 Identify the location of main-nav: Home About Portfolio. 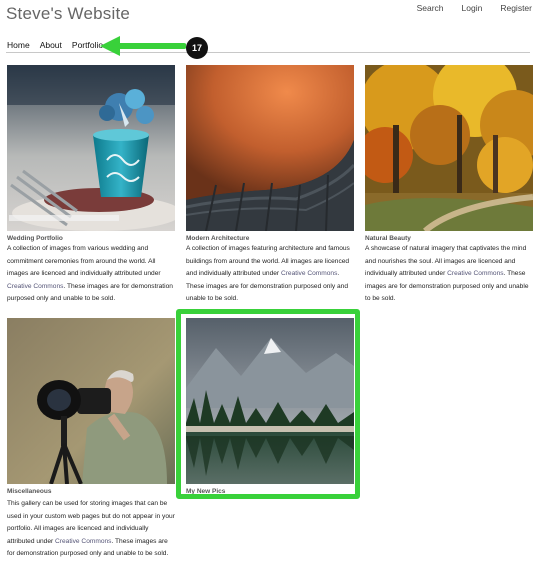
(55, 45).